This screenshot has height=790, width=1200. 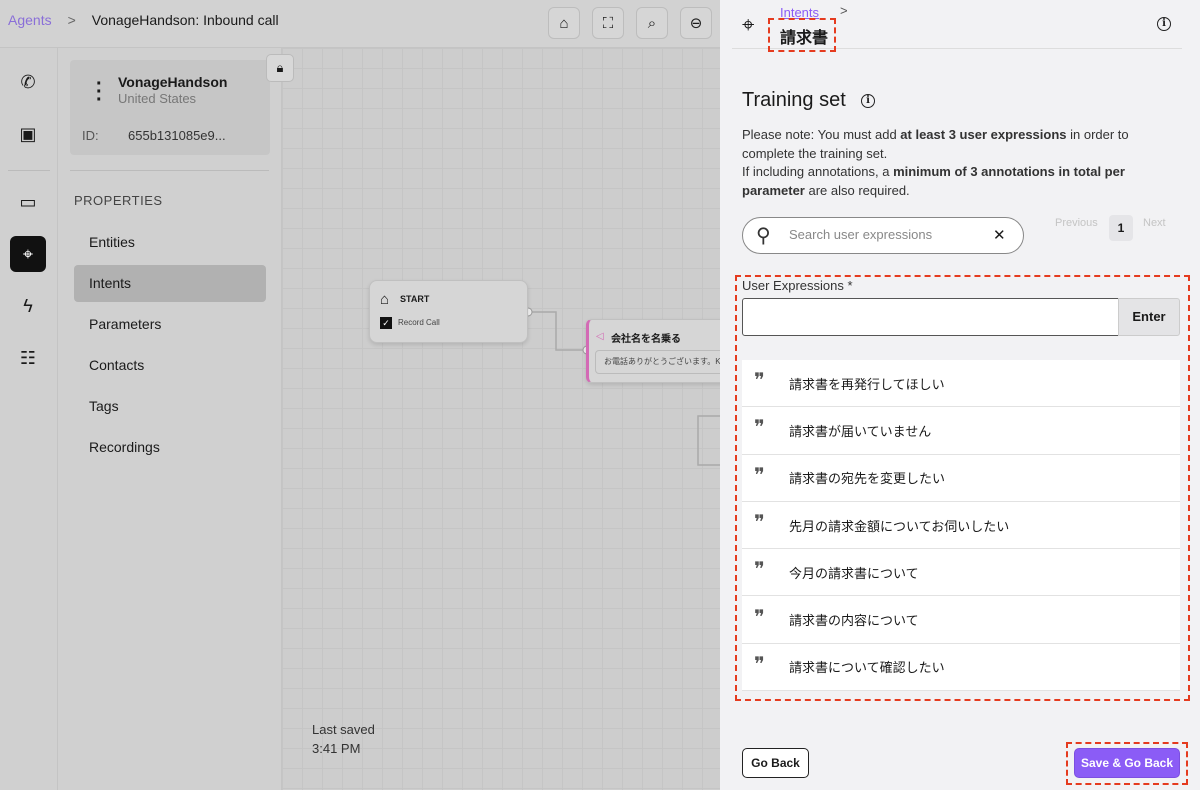 I want to click on id-card-icon: ▣, so click(x=28, y=134).